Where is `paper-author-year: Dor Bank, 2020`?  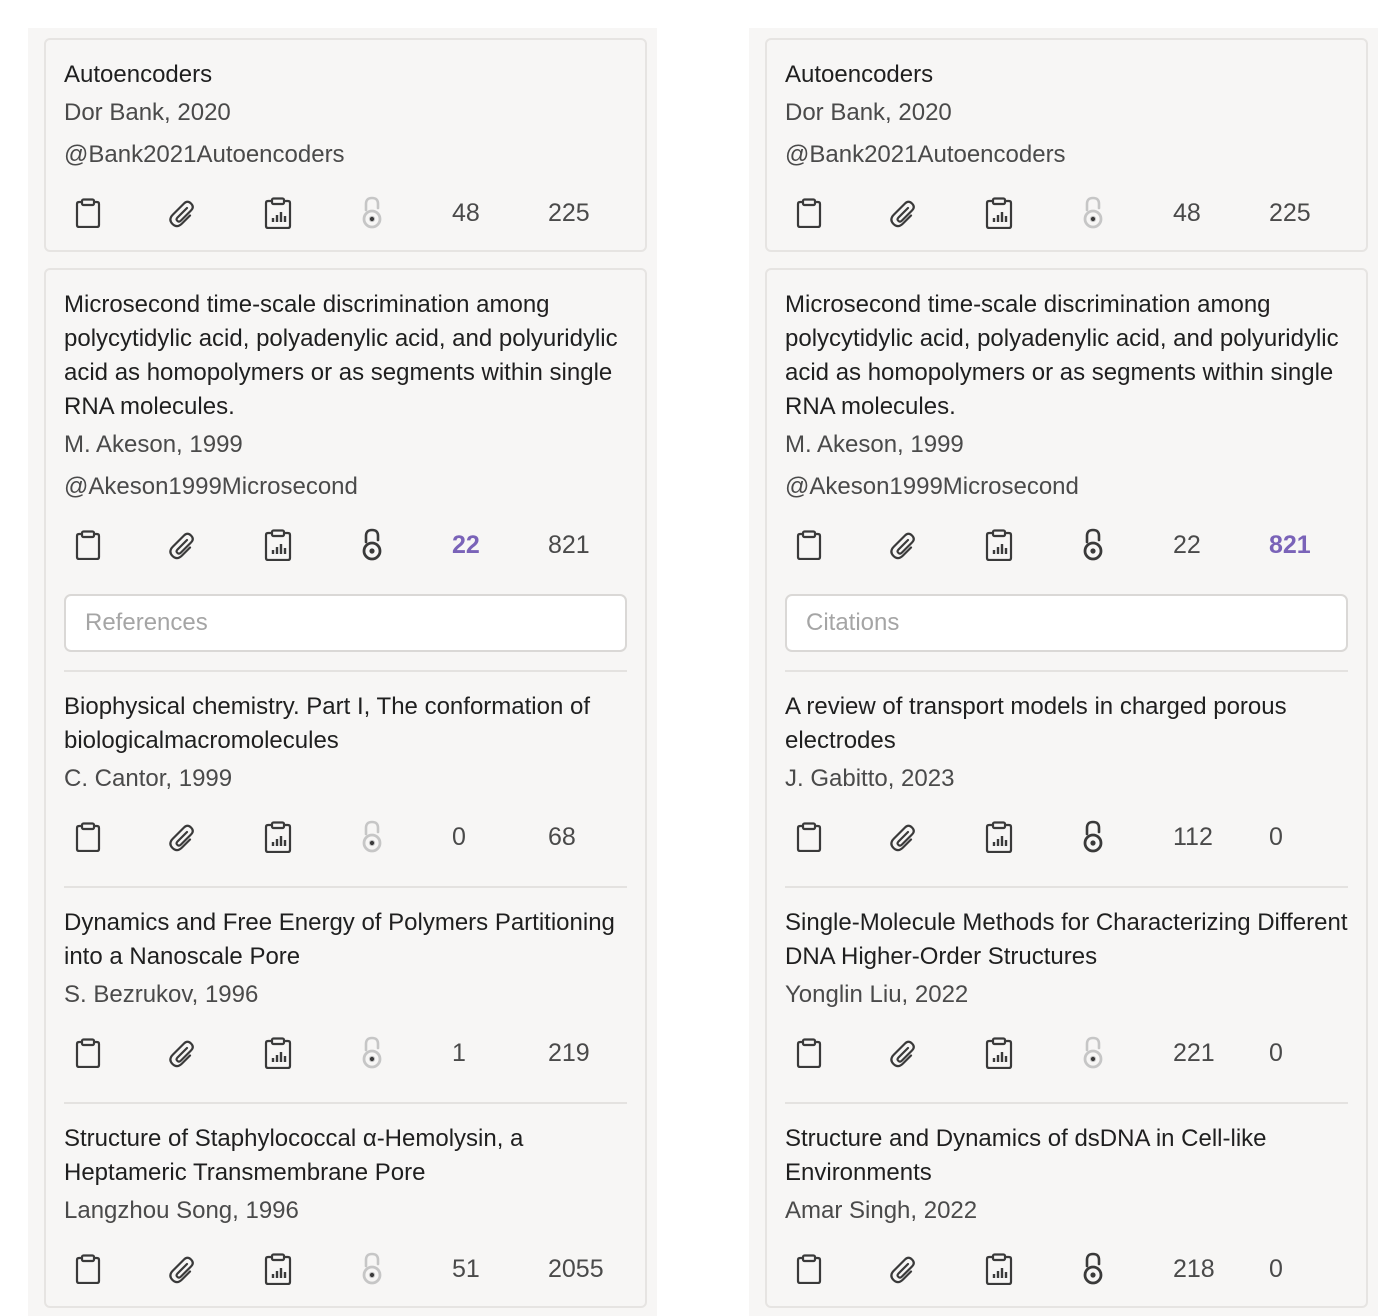 paper-author-year: Dor Bank, 2020 is located at coordinates (147, 112).